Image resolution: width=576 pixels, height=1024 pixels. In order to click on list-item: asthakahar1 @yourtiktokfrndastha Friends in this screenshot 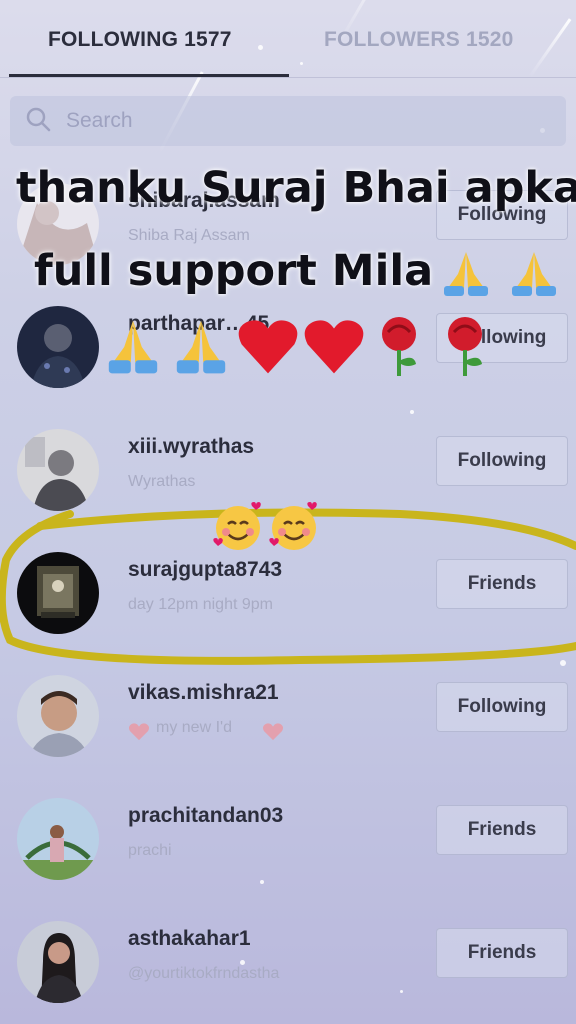, I will do `click(288, 963)`.